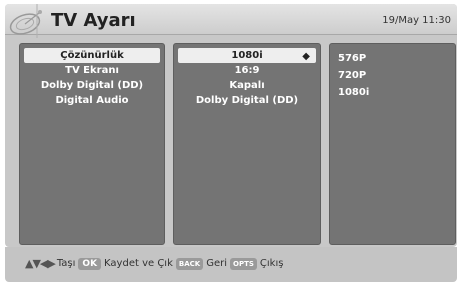  I want to click on clock: 19/May 11:30, so click(416, 20).